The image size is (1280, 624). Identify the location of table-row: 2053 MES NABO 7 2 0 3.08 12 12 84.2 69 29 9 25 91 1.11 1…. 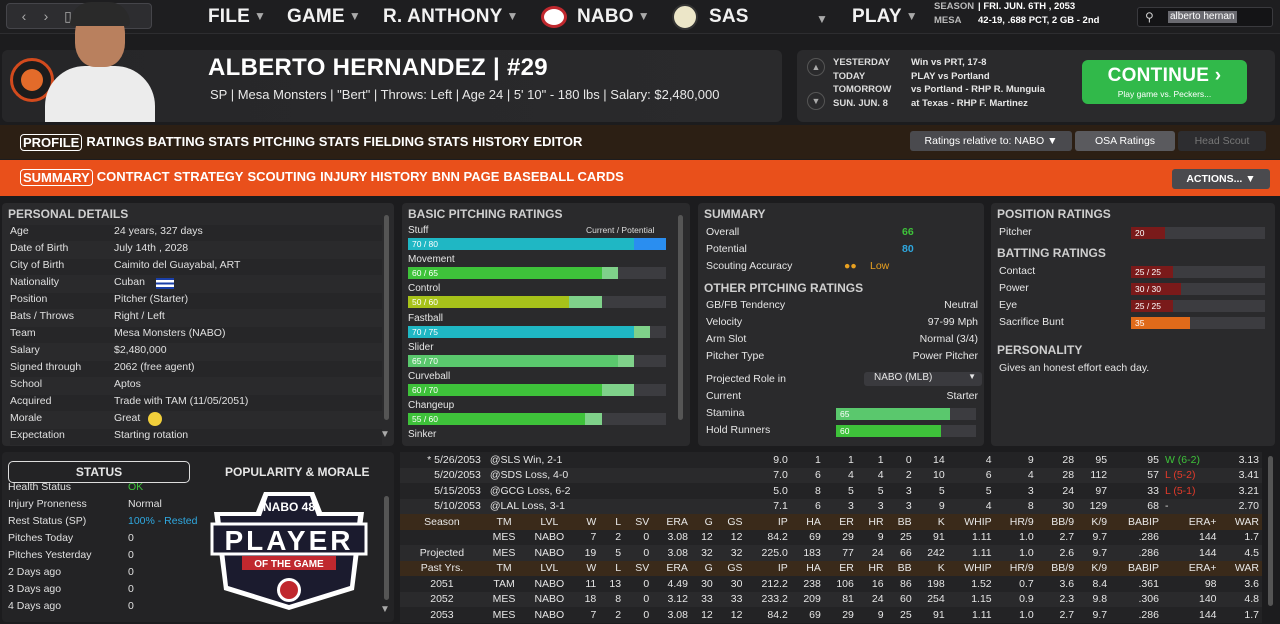
(831, 615).